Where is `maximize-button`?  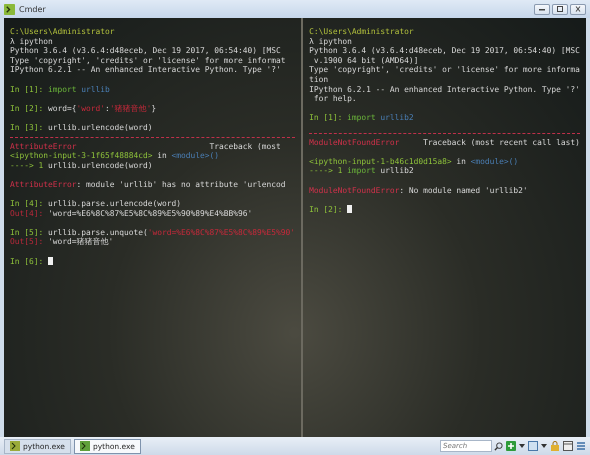 maximize-button is located at coordinates (560, 9).